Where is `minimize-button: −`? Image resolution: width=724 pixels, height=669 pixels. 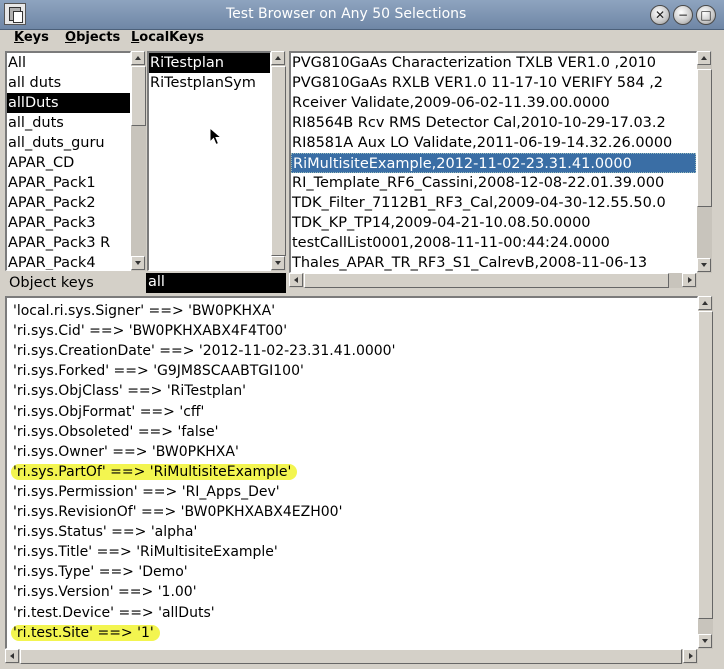 minimize-button: − is located at coordinates (683, 15).